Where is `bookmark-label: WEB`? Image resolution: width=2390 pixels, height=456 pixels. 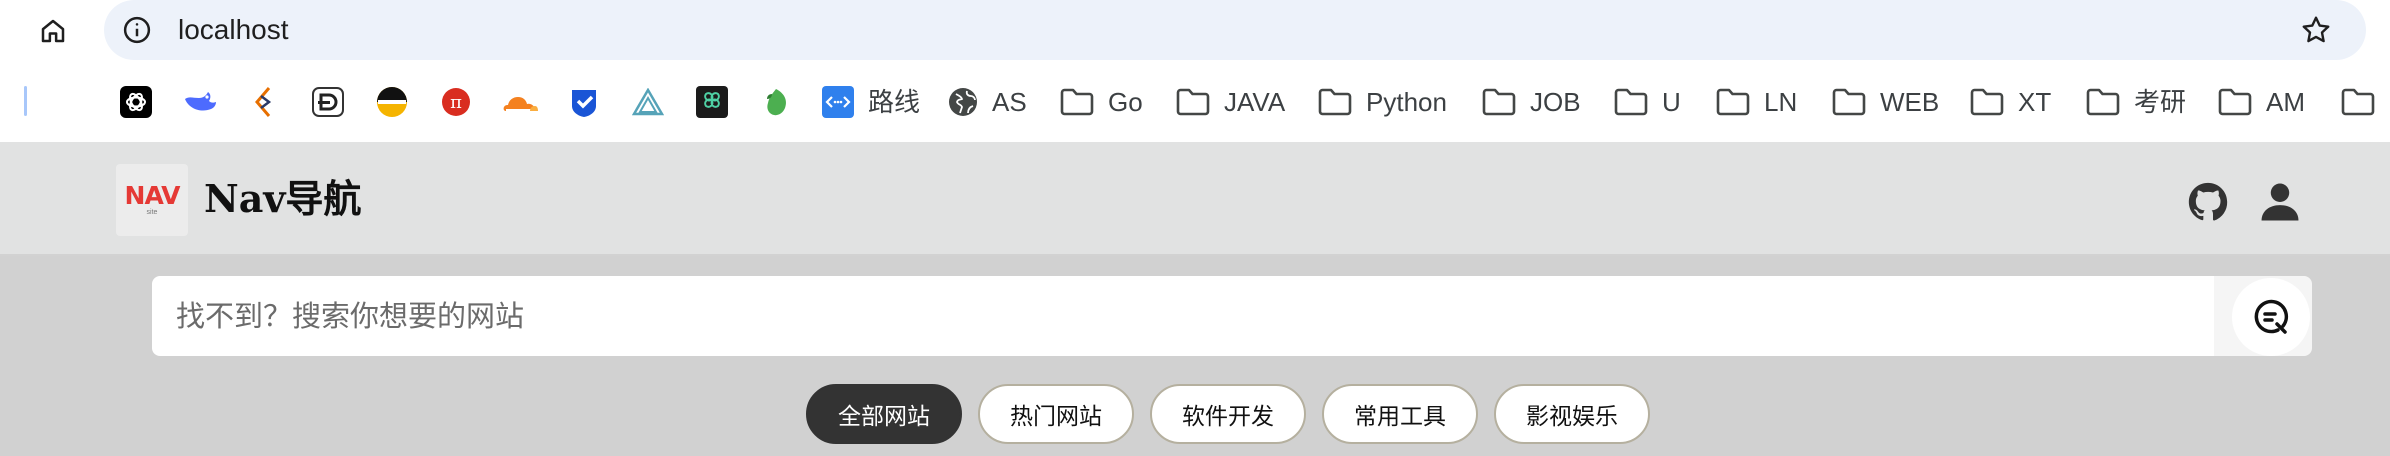
bookmark-label: WEB is located at coordinates (1910, 102).